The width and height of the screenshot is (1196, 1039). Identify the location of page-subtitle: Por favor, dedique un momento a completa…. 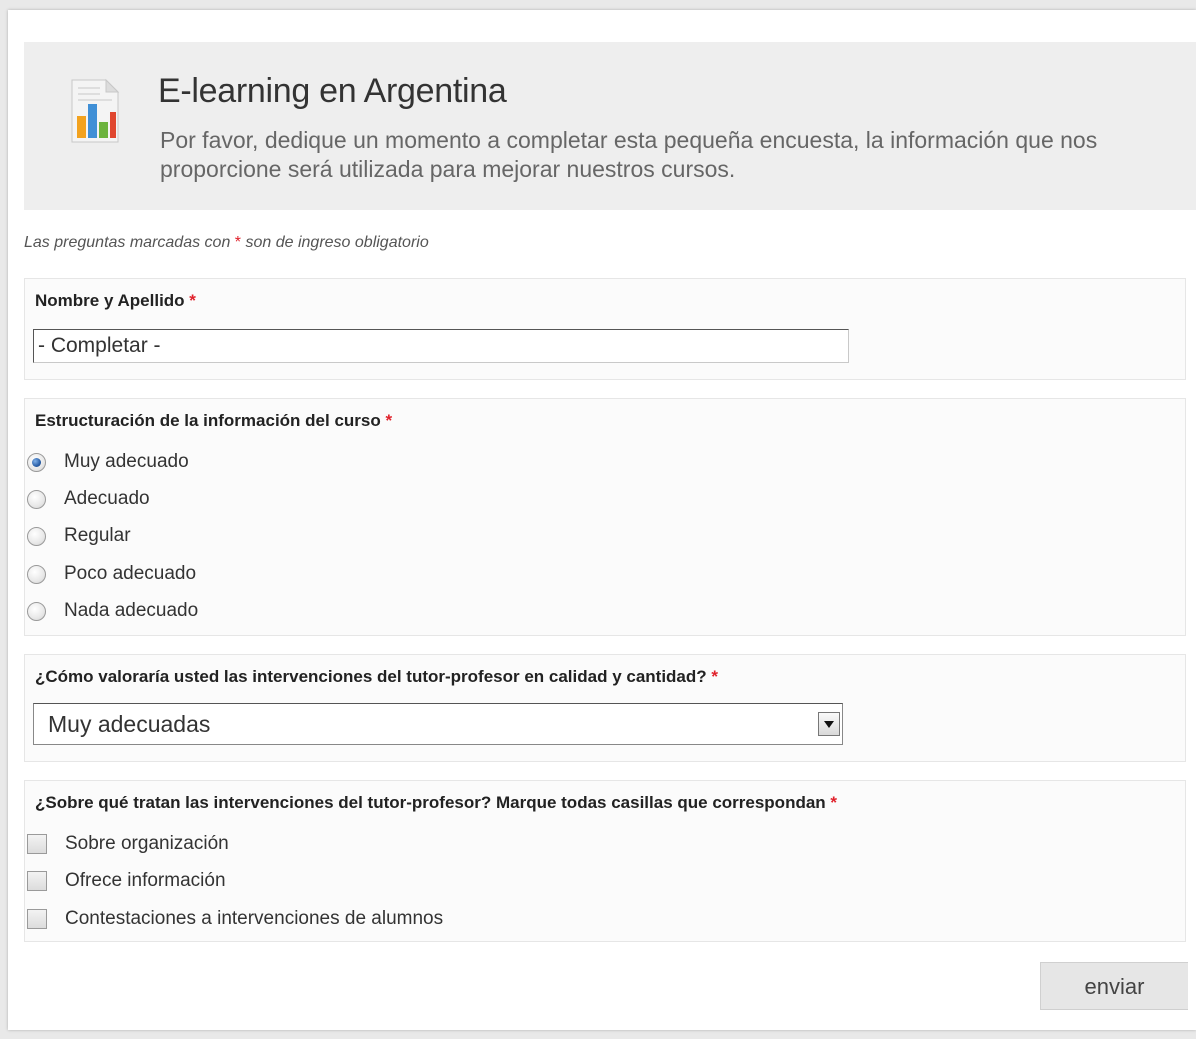
(629, 154).